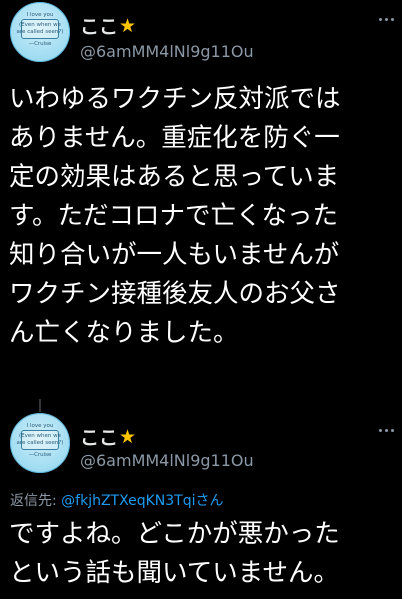 The image size is (402, 599). What do you see at coordinates (175, 294) in the screenshot?
I see `tweet-text-line: ワクチン接種後友人のお父さ` at bounding box center [175, 294].